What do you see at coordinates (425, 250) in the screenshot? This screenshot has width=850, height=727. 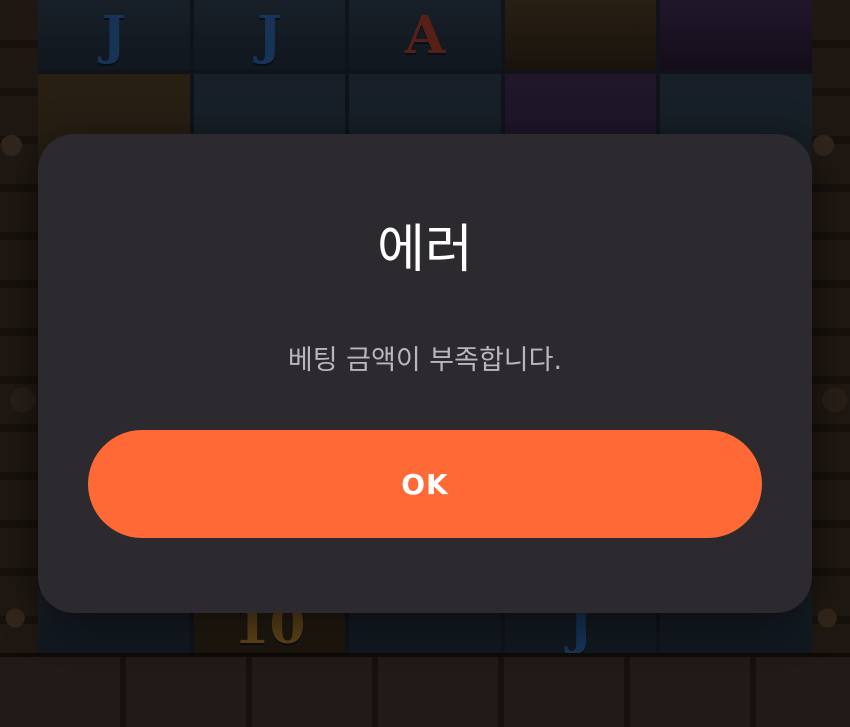 I see `dialog-title: 에러` at bounding box center [425, 250].